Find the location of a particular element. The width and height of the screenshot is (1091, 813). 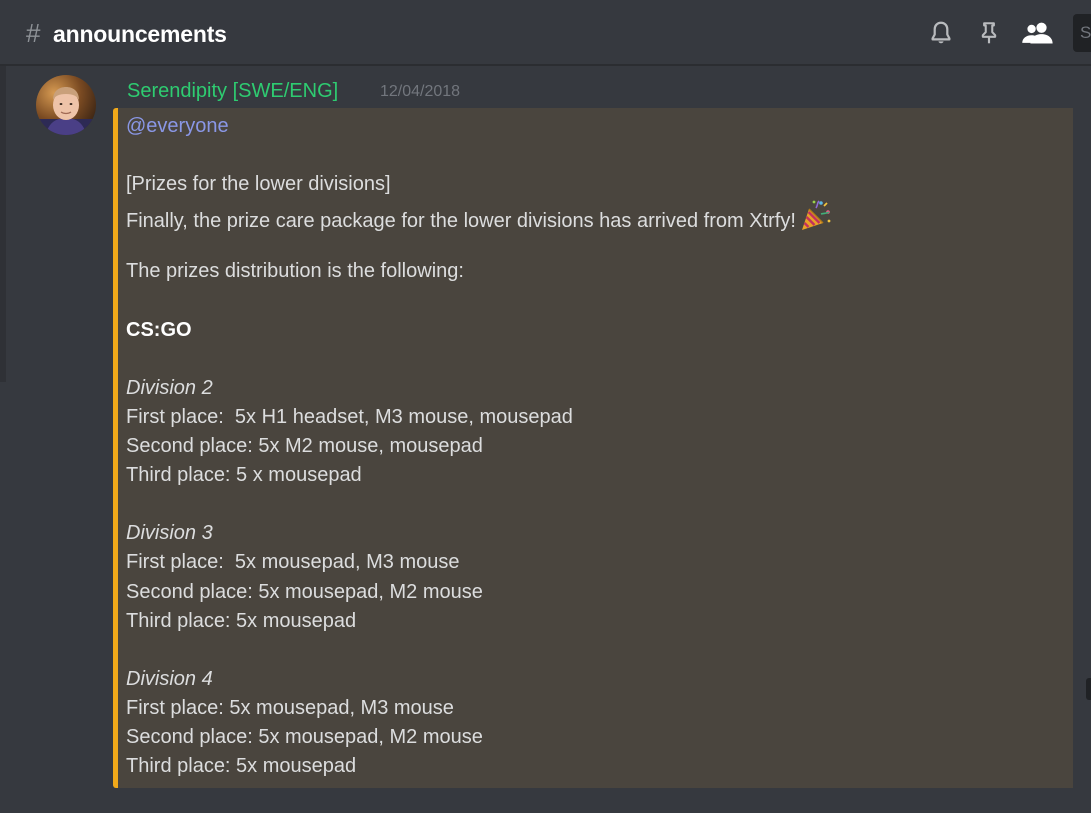

division-heading: Division 3 is located at coordinates (169, 533).